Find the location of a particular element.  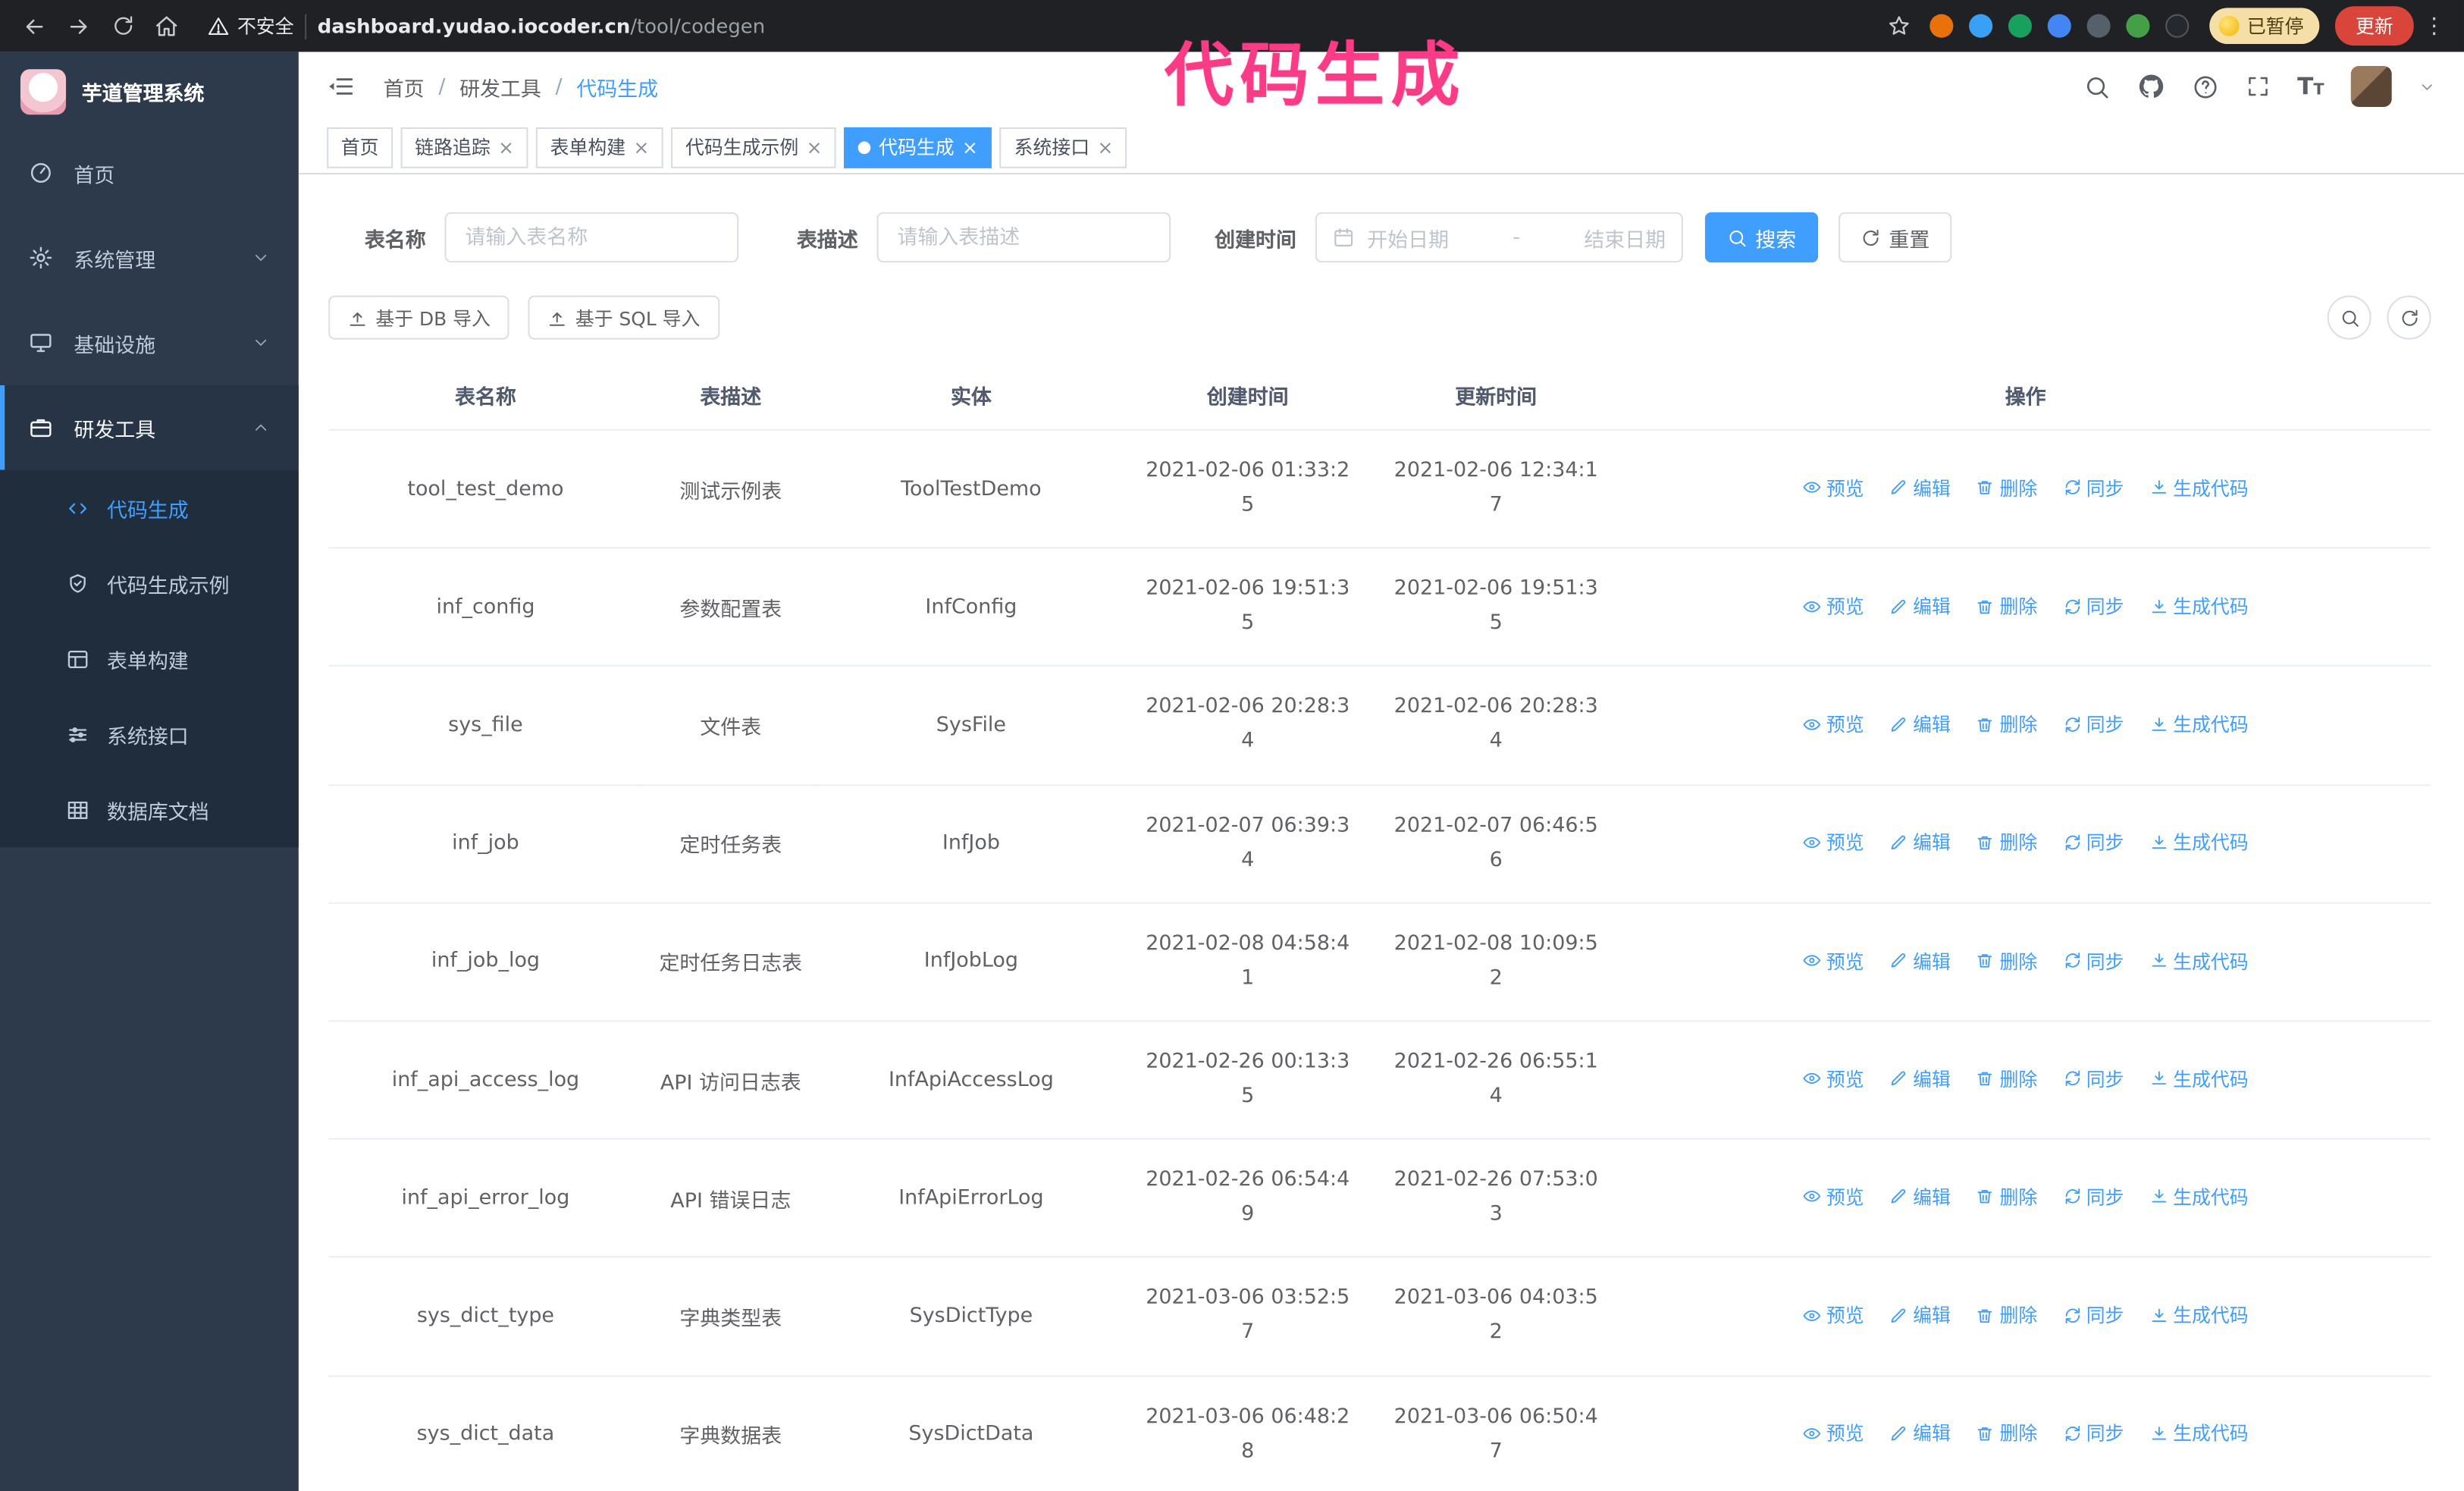

reload-button is located at coordinates (123, 26).